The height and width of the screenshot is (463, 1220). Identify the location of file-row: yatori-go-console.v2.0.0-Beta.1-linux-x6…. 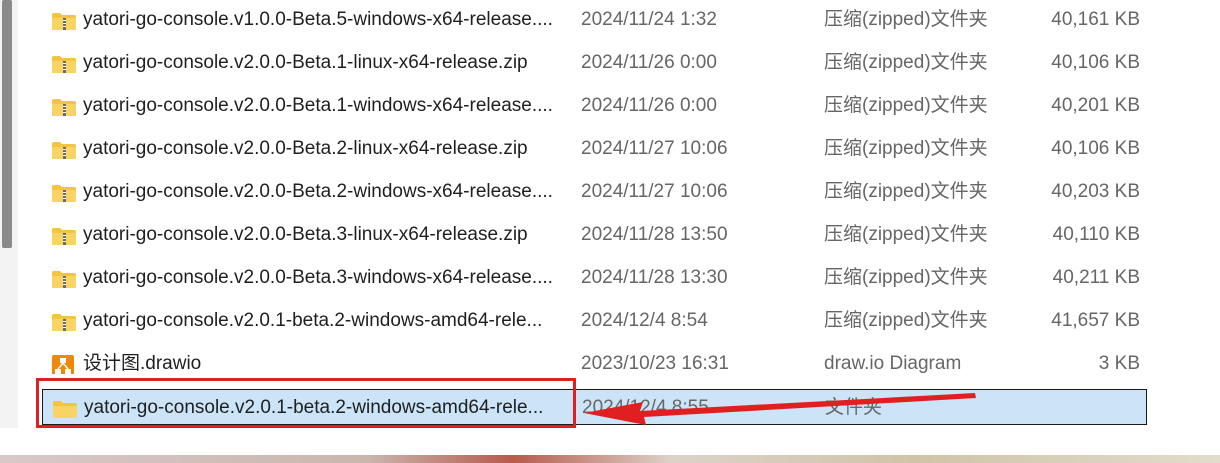
(594, 63).